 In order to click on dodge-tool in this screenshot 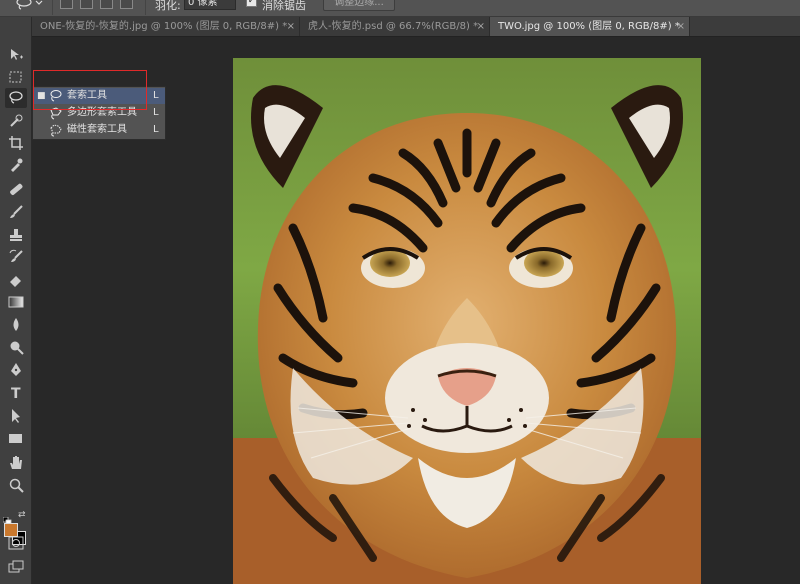, I will do `click(16, 347)`.